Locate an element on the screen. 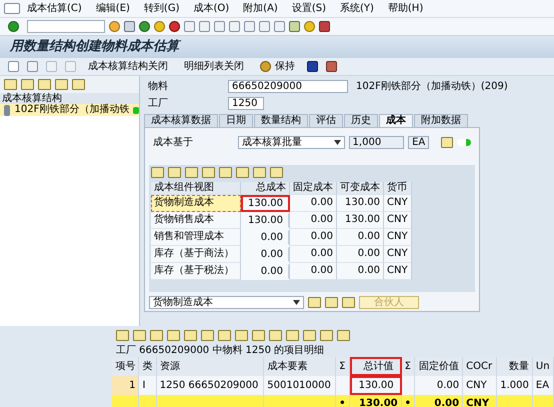  toolbar-button: 保持 is located at coordinates (277, 66).